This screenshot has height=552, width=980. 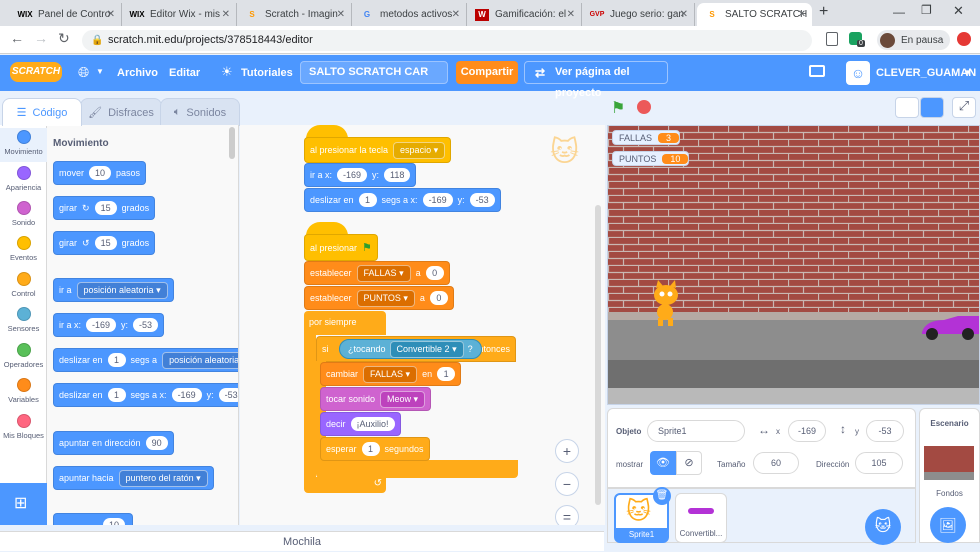 I want to click on category-motion: Movimiento, so click(x=23, y=143).